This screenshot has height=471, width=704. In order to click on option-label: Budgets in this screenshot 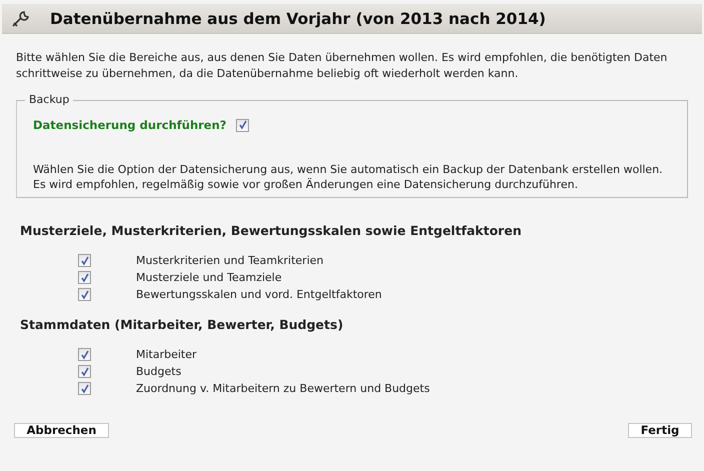, I will do `click(159, 371)`.